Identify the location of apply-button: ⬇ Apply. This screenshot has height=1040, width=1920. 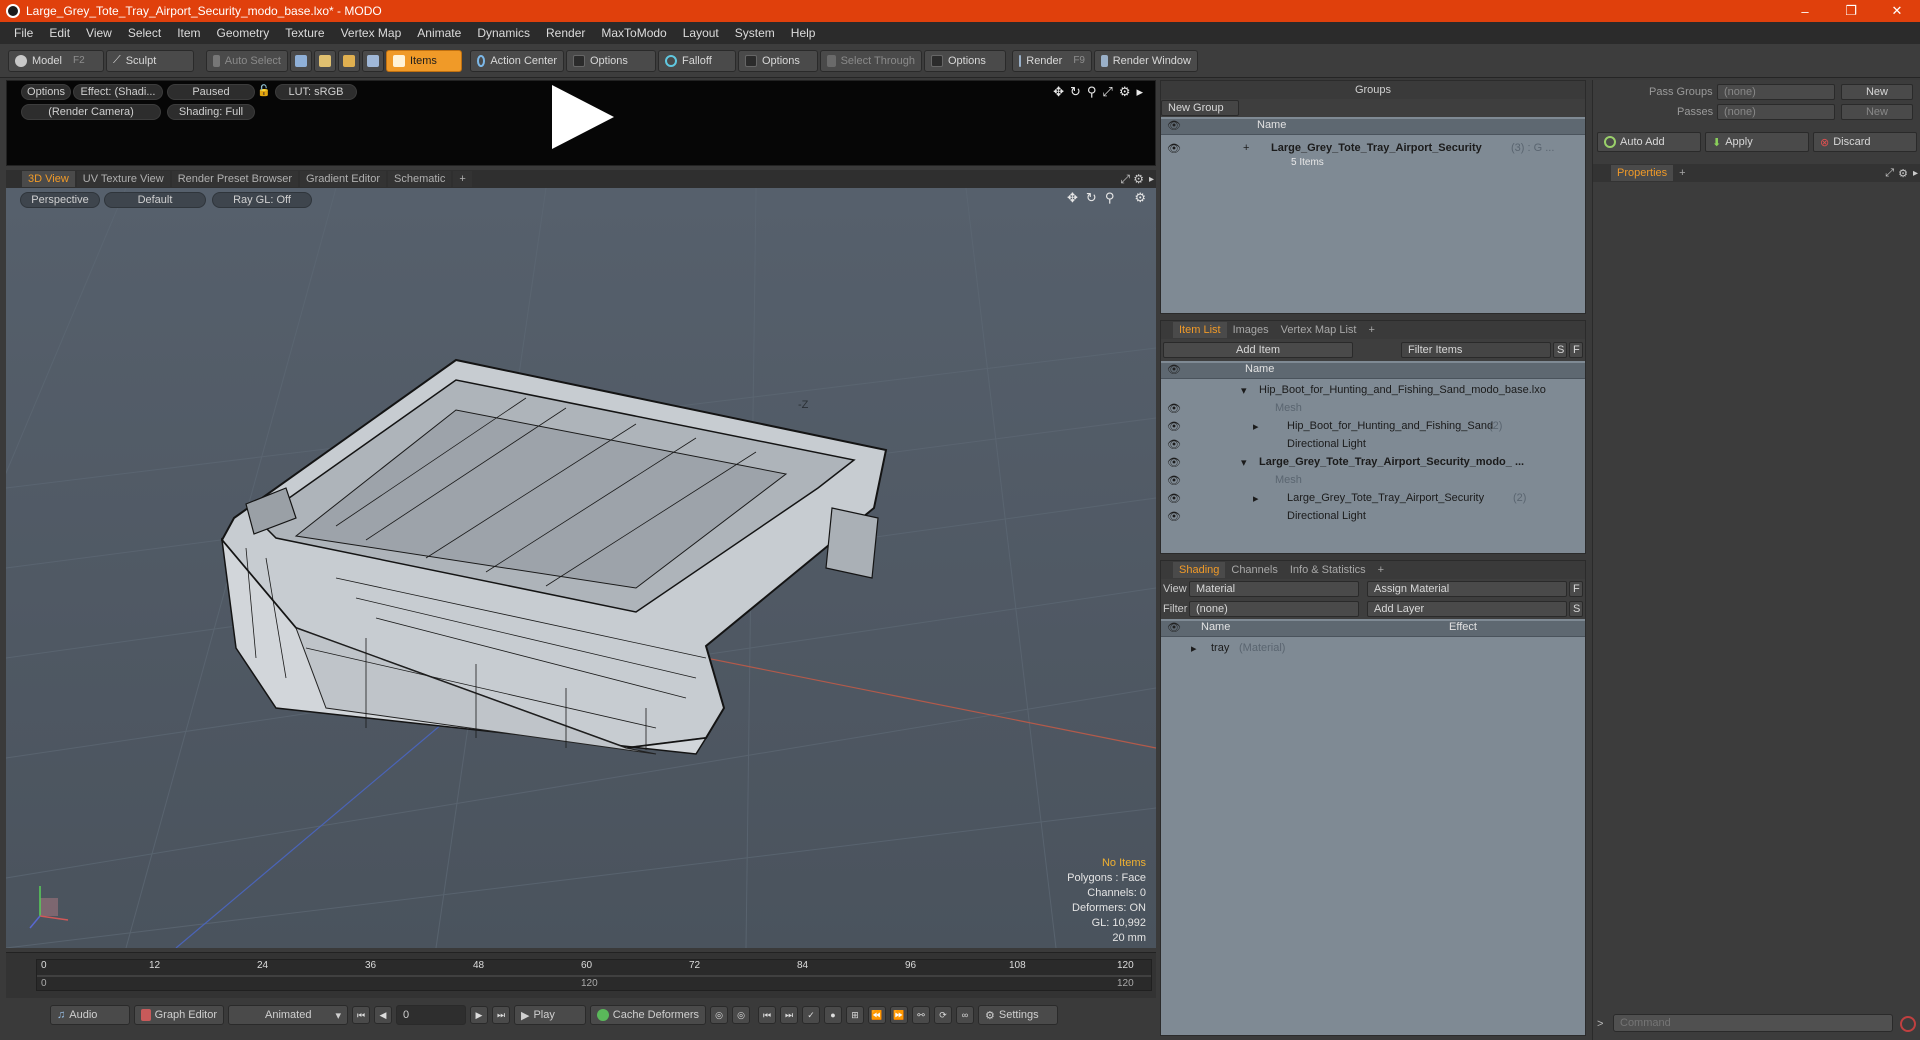
(1757, 142).